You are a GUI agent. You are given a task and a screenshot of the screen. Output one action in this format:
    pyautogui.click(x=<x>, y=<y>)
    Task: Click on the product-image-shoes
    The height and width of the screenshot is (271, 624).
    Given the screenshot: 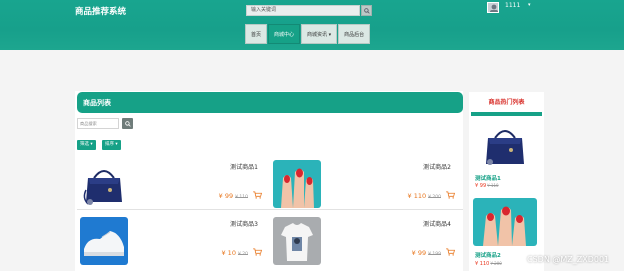 What is the action you would take?
    pyautogui.click(x=104, y=241)
    